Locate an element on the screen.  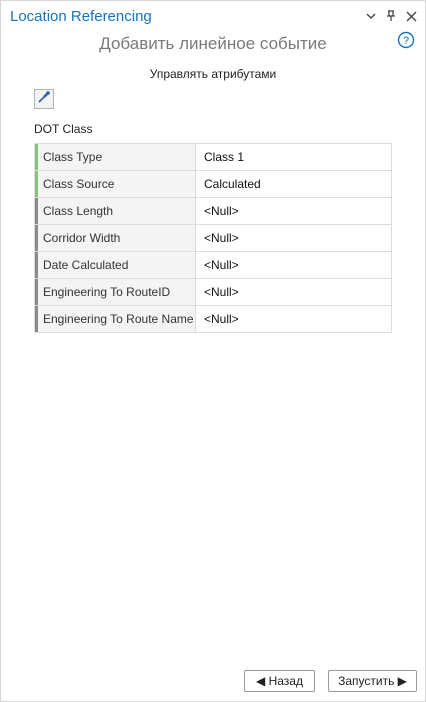
attribute-name: Class Length is located at coordinates (115, 211).